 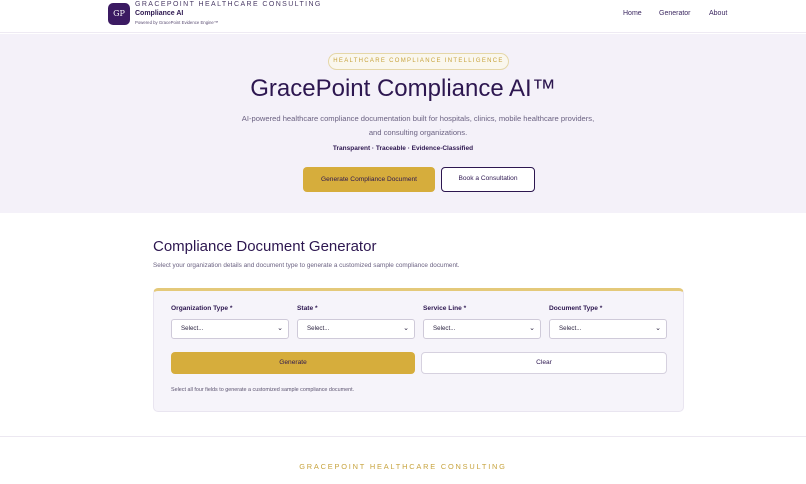 I want to click on brand-product-name: Compliance AI, so click(x=159, y=13).